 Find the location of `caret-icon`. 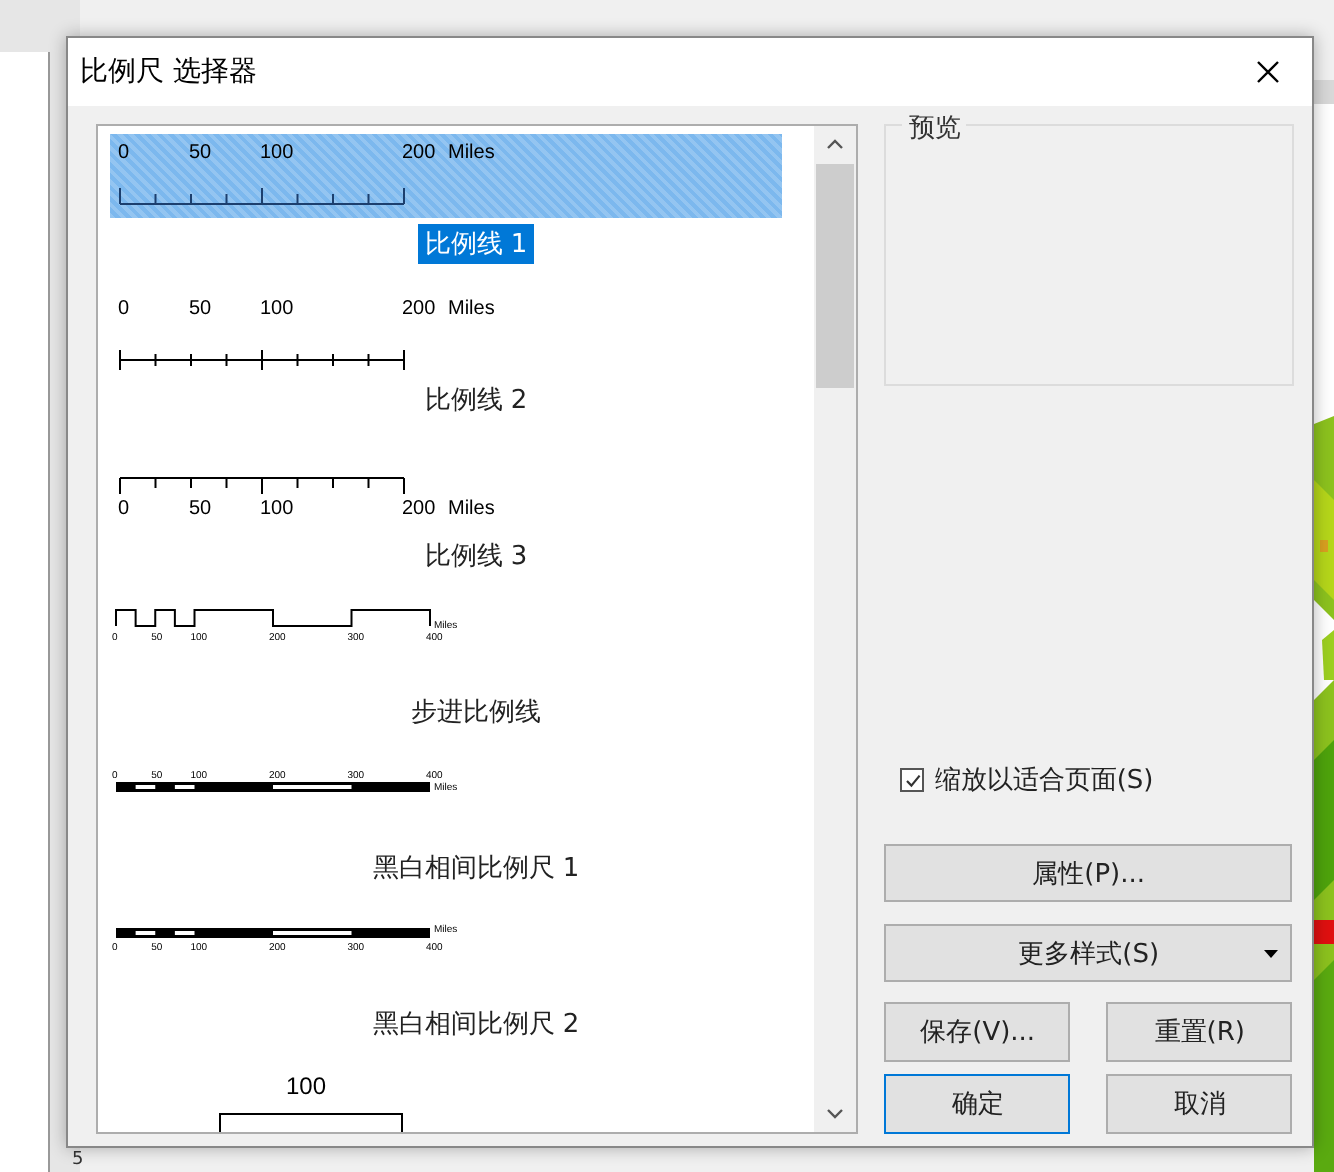

caret-icon is located at coordinates (1271, 954).